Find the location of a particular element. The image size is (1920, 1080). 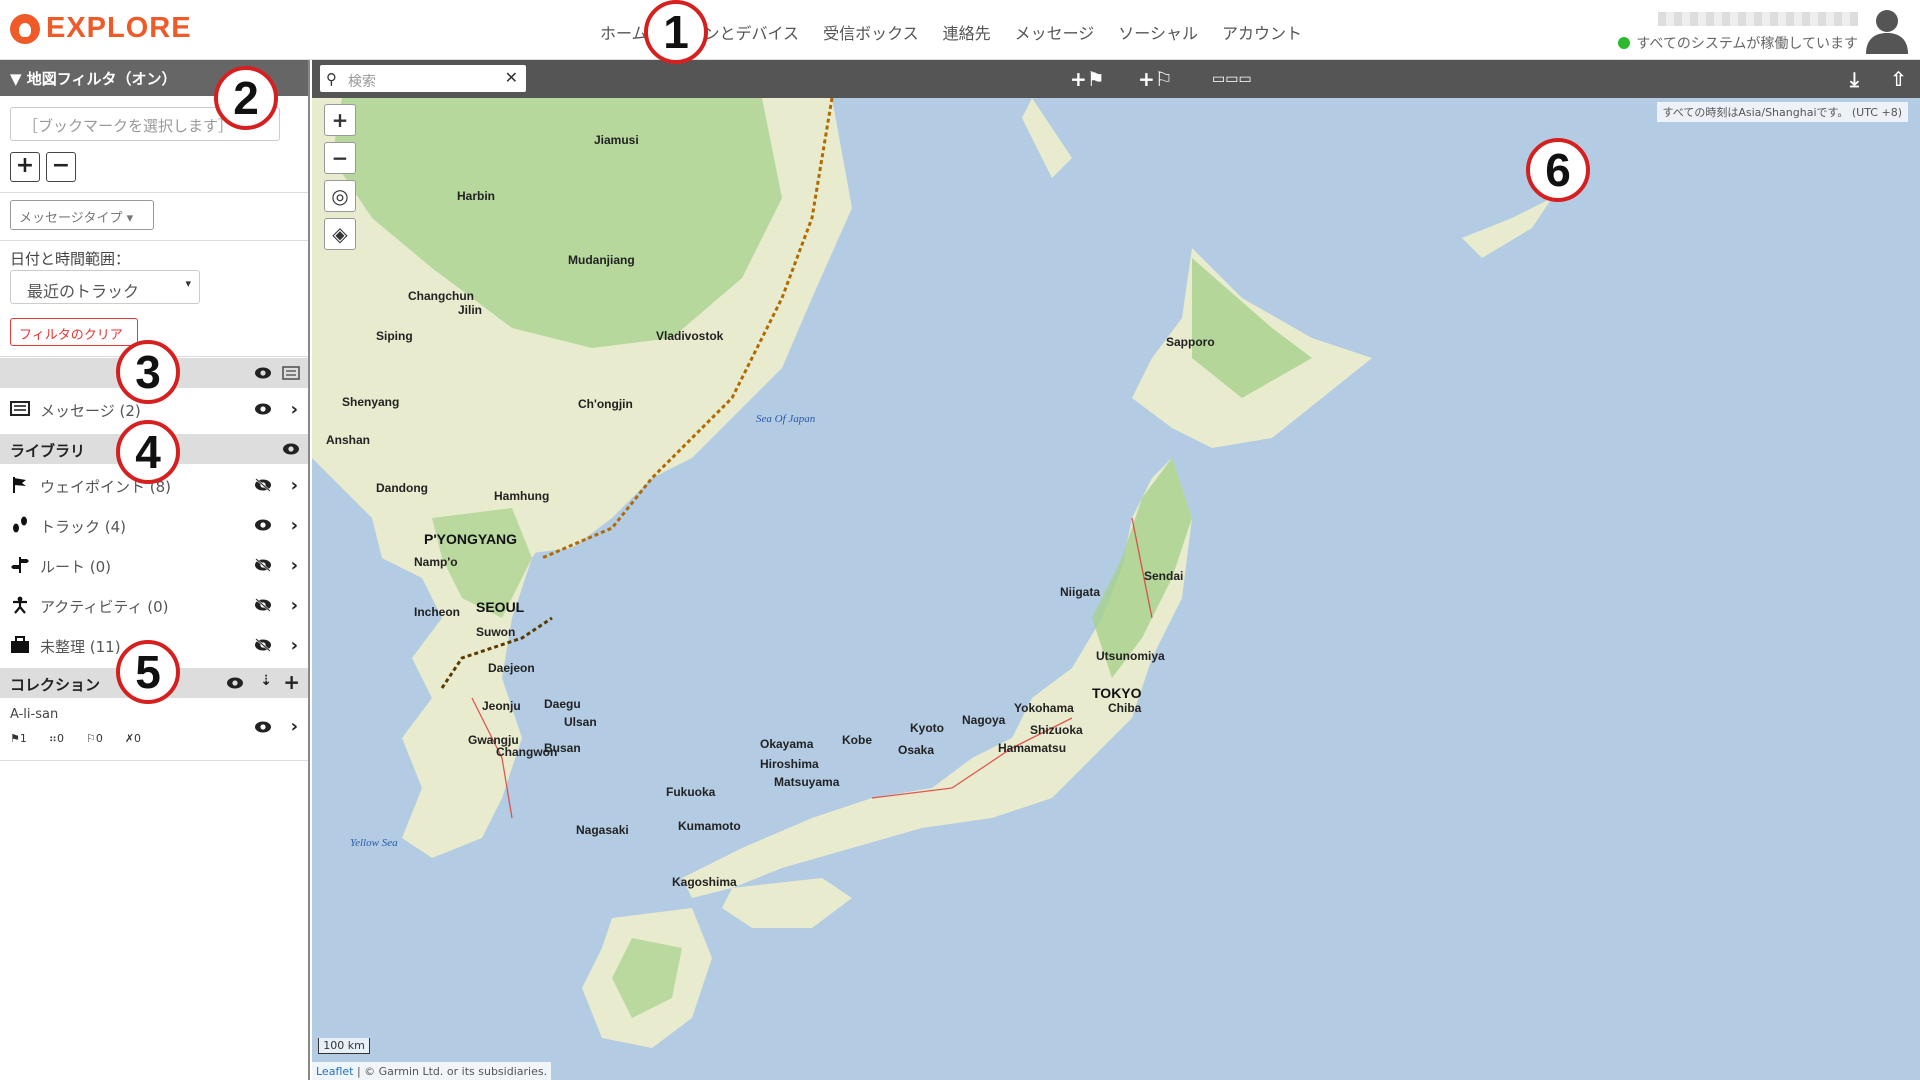

city-label: Vladivostok is located at coordinates (690, 336).